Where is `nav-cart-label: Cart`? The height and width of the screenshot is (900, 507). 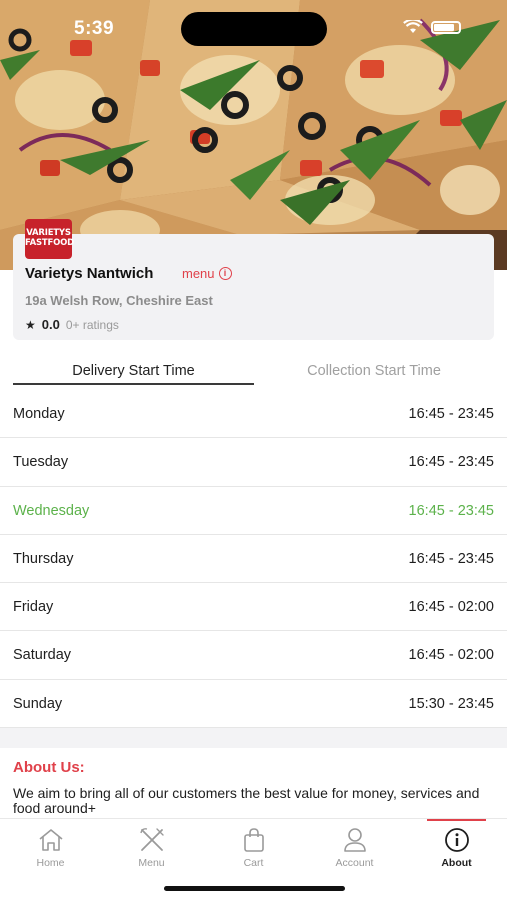 nav-cart-label: Cart is located at coordinates (253, 863).